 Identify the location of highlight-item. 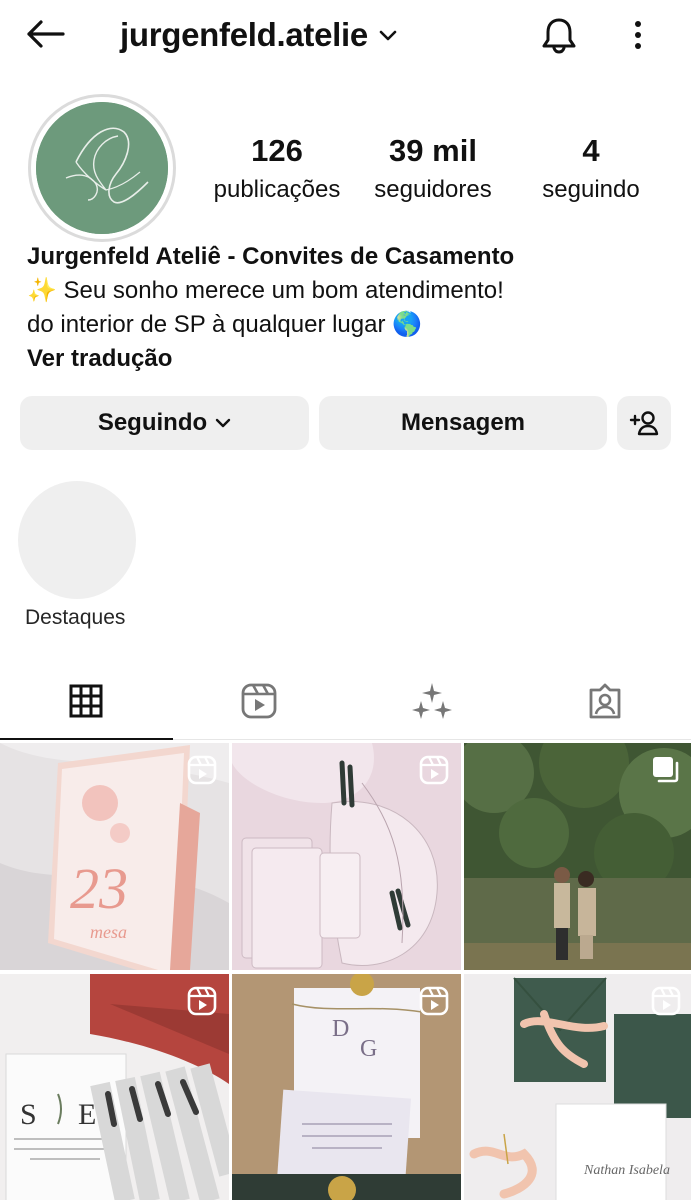
(77, 540).